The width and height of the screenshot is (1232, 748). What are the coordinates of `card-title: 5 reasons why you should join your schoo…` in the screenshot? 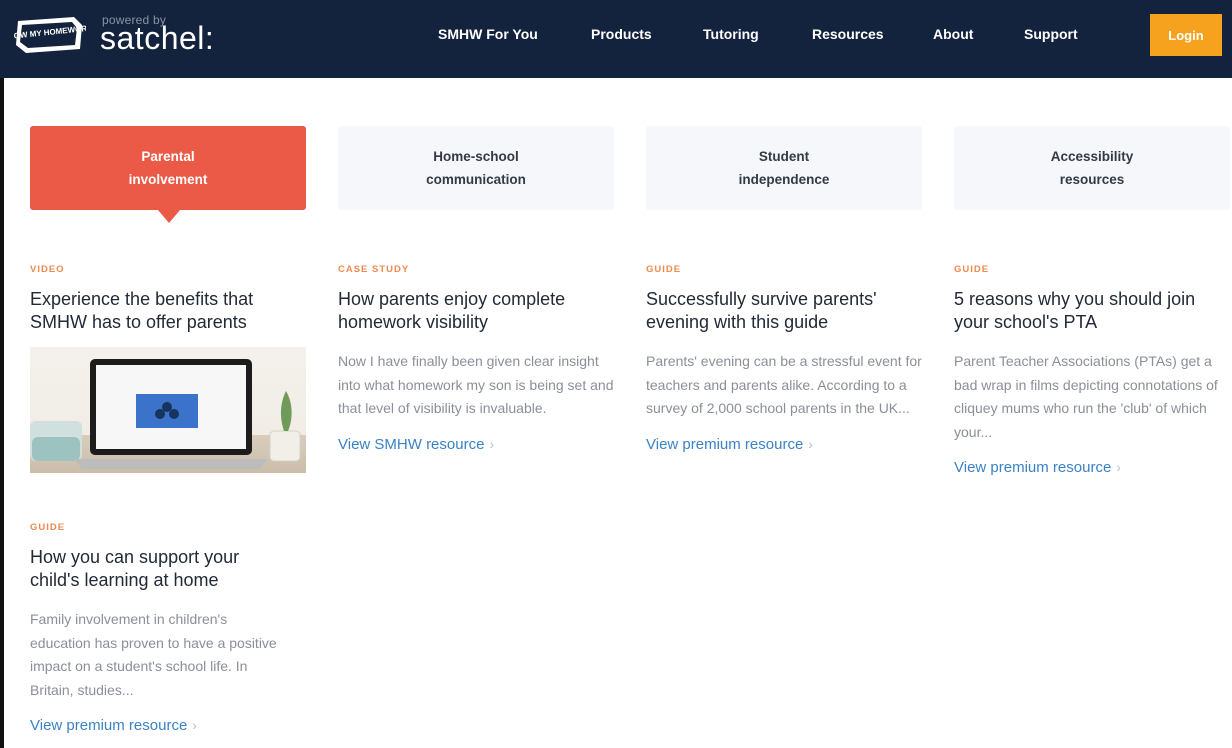 It's located at (1093, 311).